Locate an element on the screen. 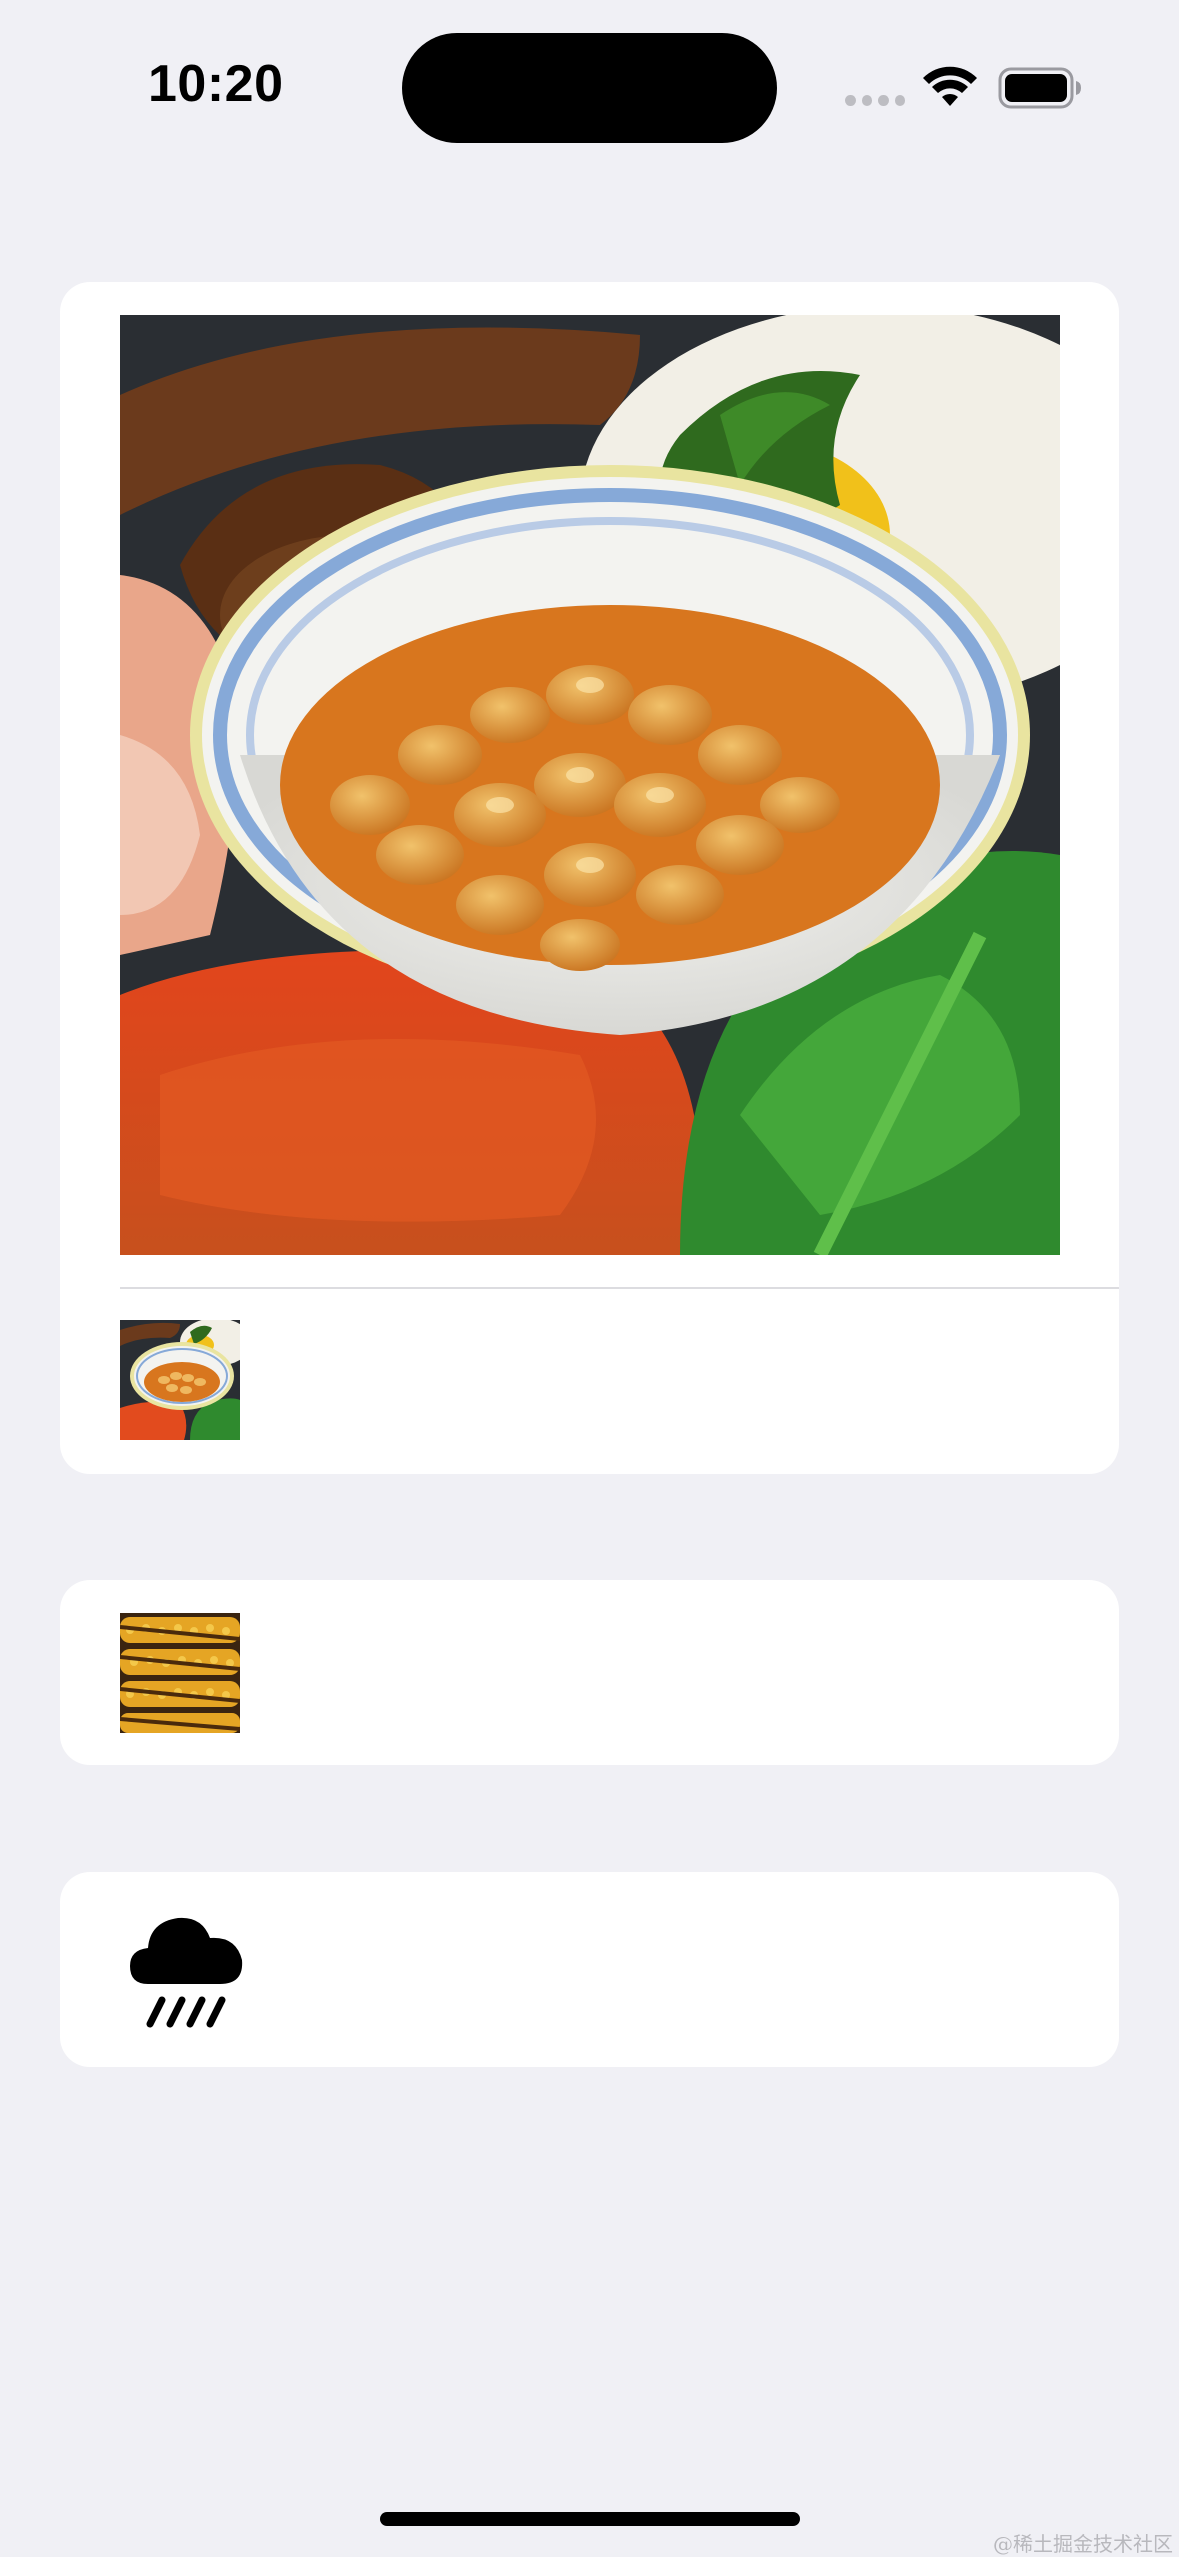  status-time: 10:20 is located at coordinates (216, 84).